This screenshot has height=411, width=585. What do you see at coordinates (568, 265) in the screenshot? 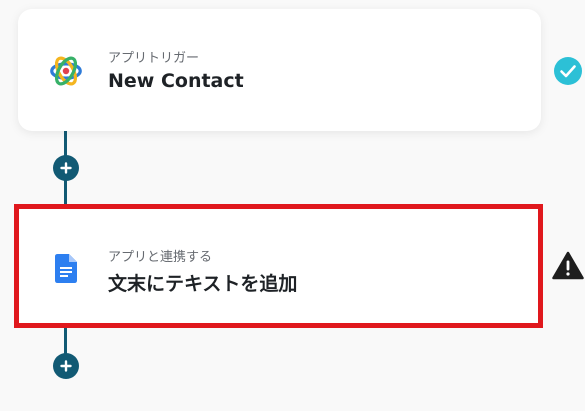
I see `warning-icon` at bounding box center [568, 265].